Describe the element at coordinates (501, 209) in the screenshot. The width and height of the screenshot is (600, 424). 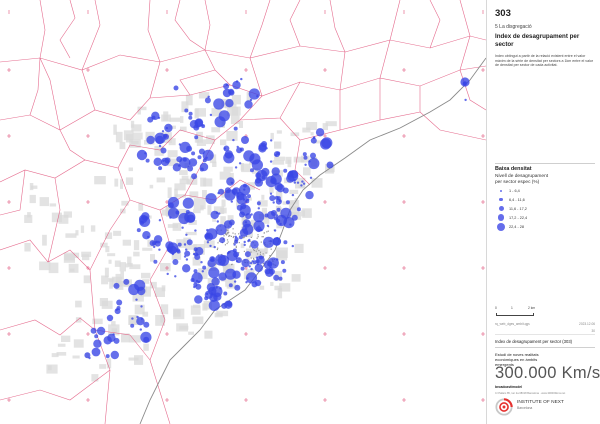
I see `legend-symbol` at that location.